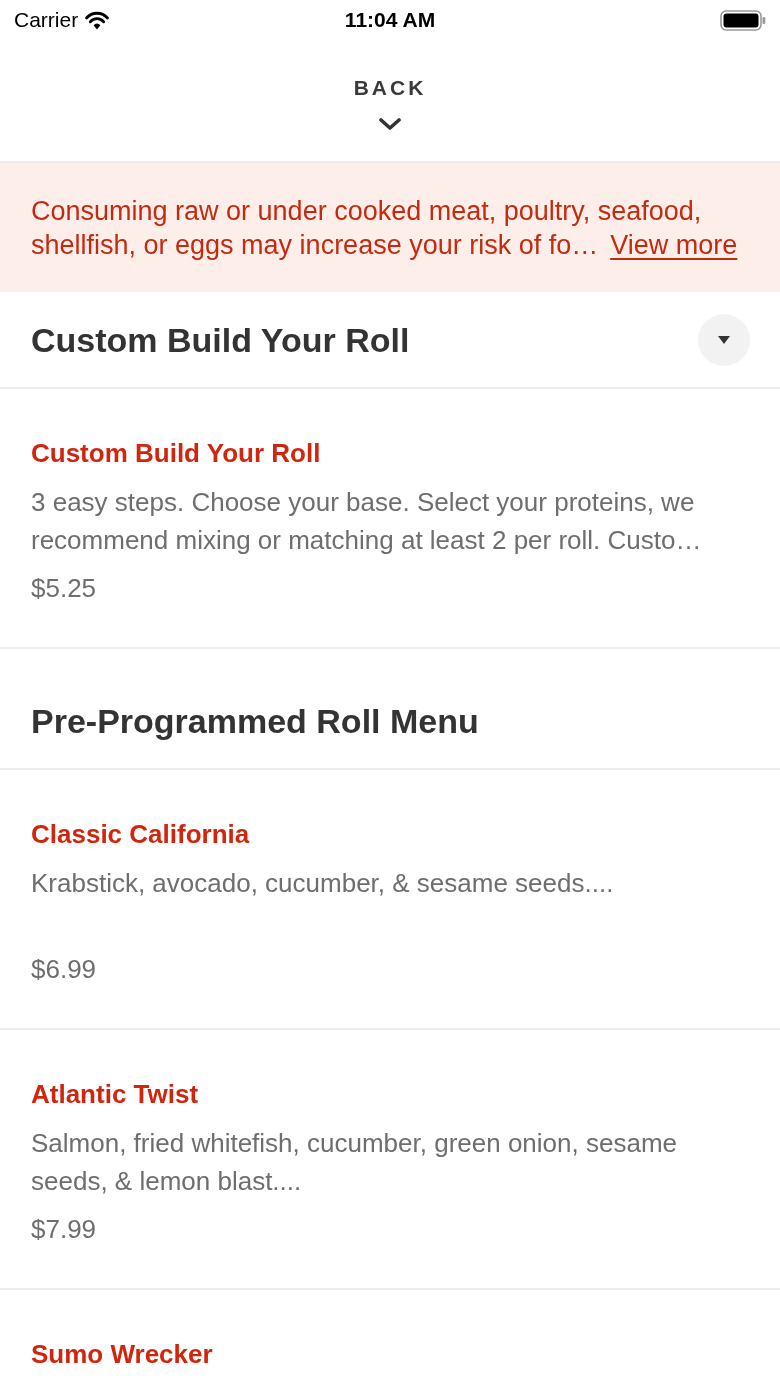  I want to click on item-title: Custom Build Your Roll, so click(176, 453).